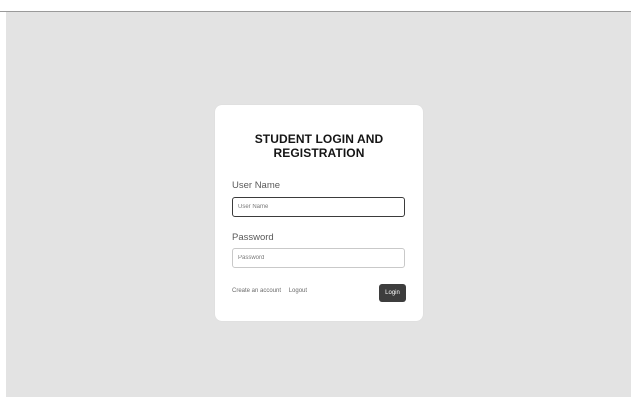 Image resolution: width=631 pixels, height=397 pixels. I want to click on create-account-link: Create an account, so click(256, 291).